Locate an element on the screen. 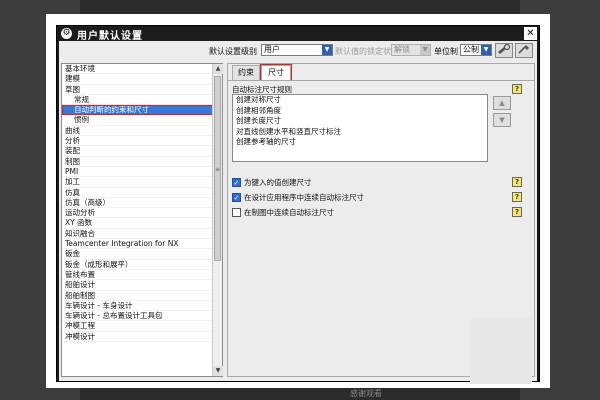  rule-item: 创建对称尺寸 is located at coordinates (360, 100).